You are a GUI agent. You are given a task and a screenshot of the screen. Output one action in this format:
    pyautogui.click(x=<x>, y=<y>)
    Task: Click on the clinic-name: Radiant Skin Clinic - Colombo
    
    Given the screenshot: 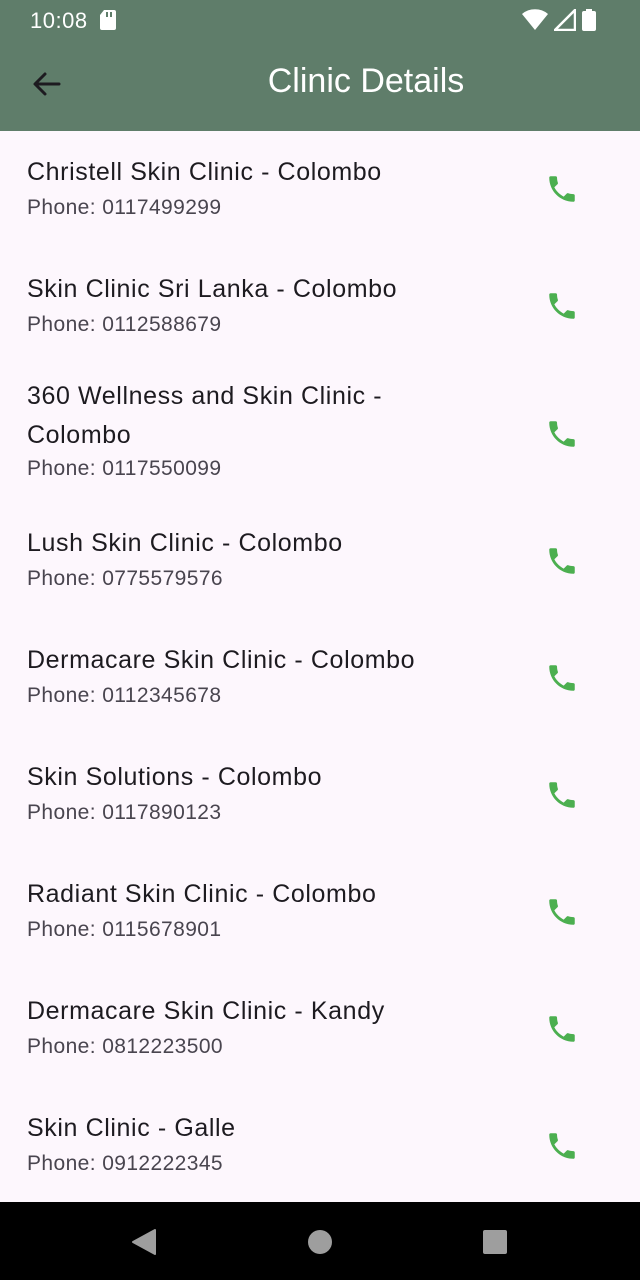 What is the action you would take?
    pyautogui.click(x=202, y=894)
    